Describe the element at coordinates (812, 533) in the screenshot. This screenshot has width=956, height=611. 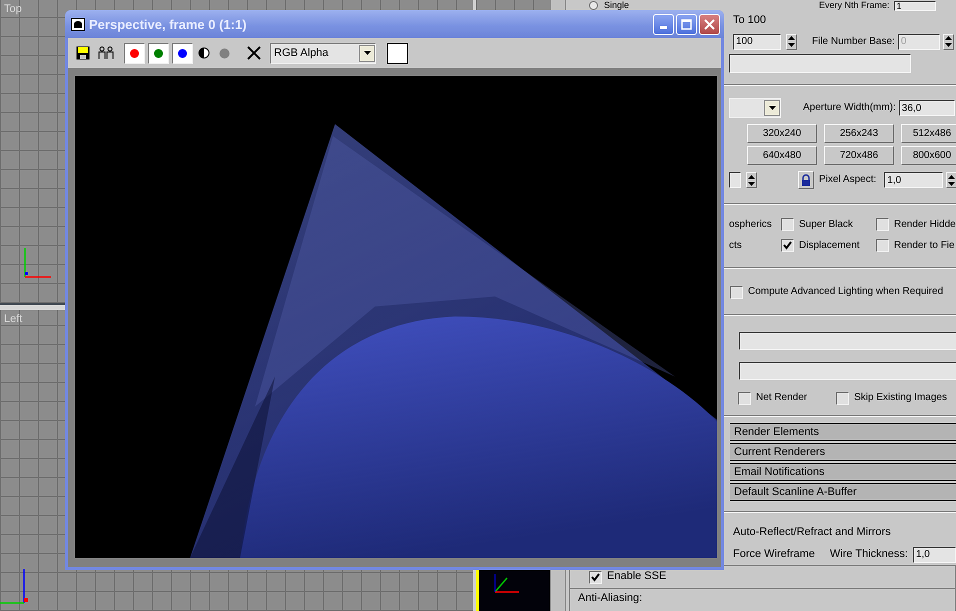
I see `option-label: Auto-Reflect/Refract and Mirrors` at that location.